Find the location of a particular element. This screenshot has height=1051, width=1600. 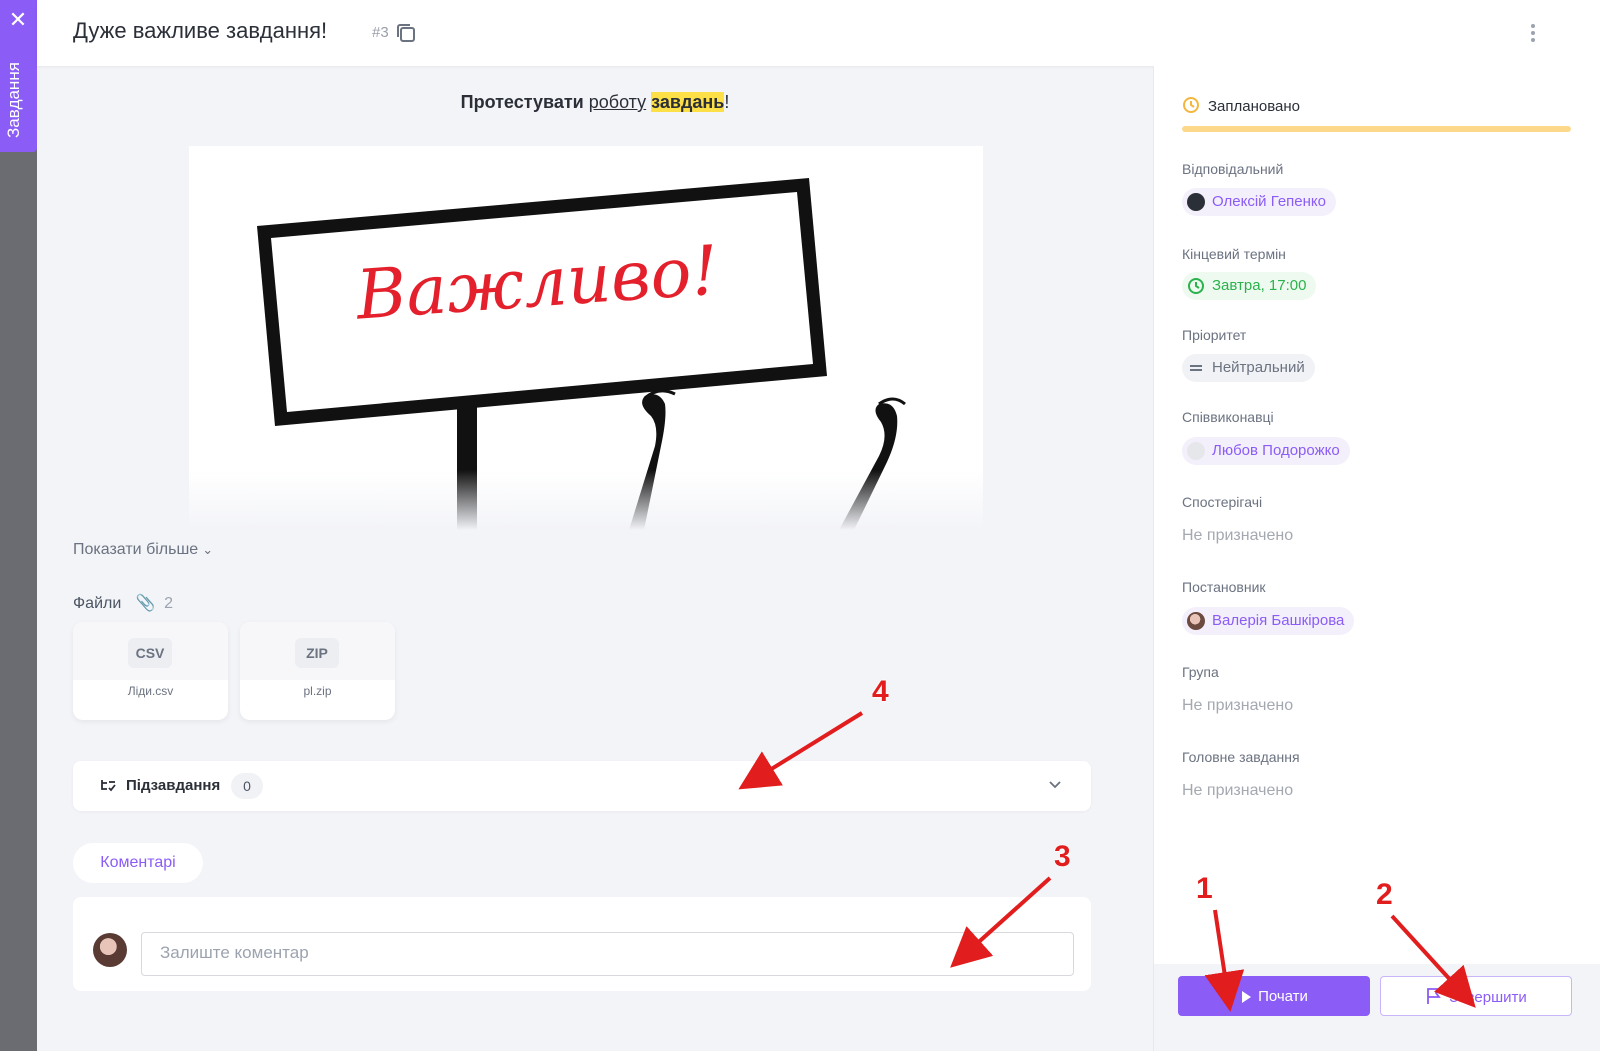

task-title: Дуже важливе завдання! is located at coordinates (200, 30).